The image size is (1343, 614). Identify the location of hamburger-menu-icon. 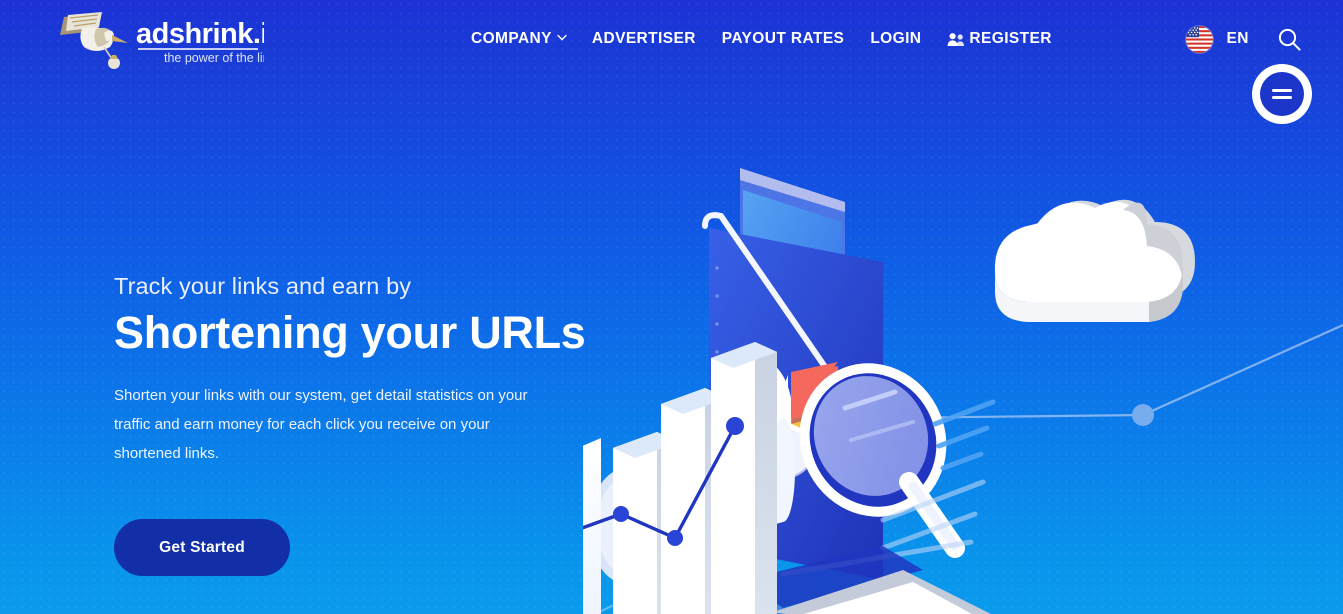
(1282, 94).